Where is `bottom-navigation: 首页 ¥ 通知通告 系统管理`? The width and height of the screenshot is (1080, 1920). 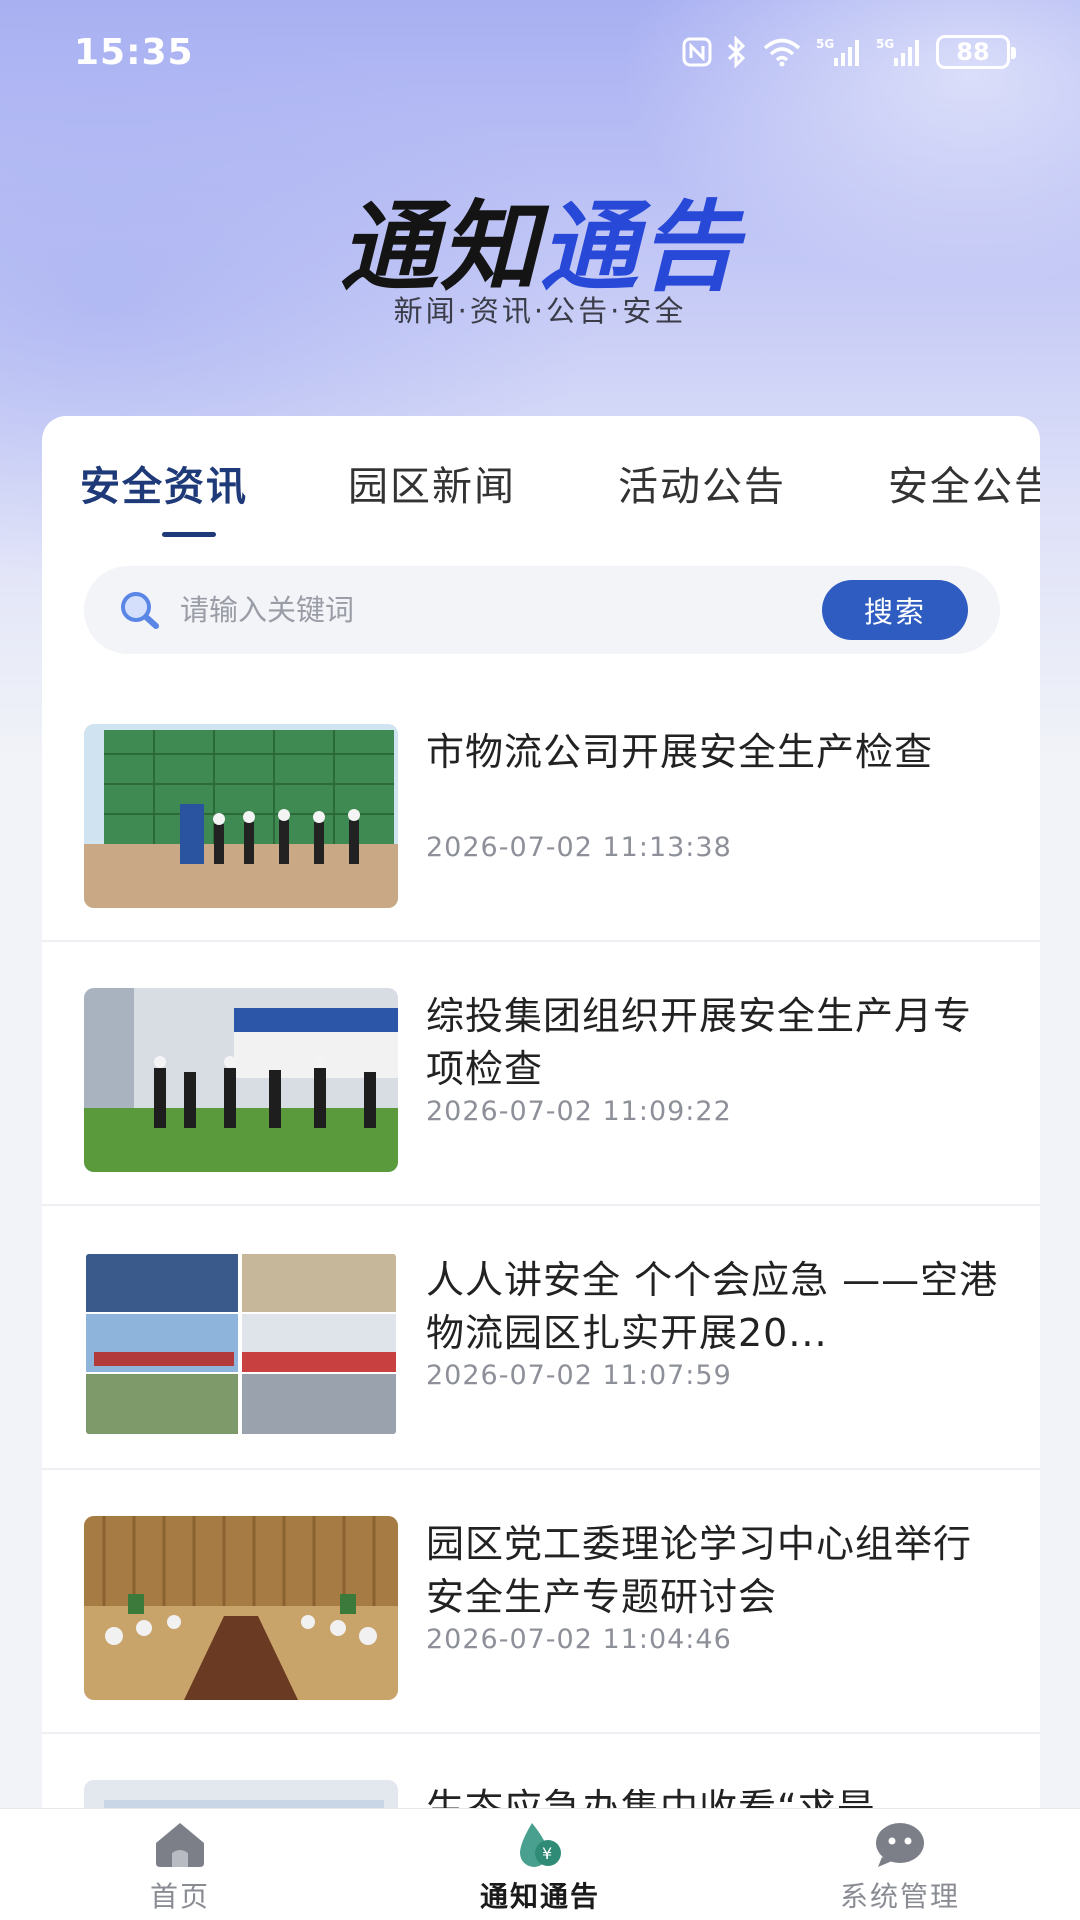
bottom-navigation: 首页 ¥ 通知通告 系统管理 is located at coordinates (540, 1864).